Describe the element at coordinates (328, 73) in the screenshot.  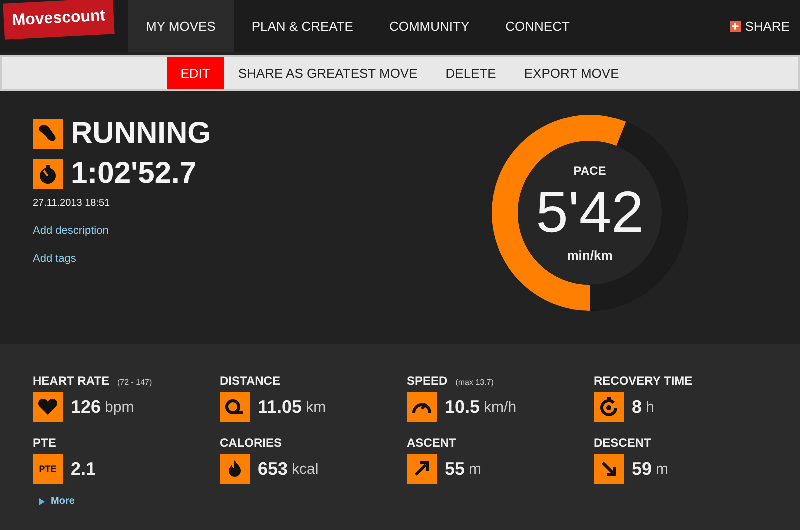
I see `action-tab: SHARE AS GREATEST MOVE` at that location.